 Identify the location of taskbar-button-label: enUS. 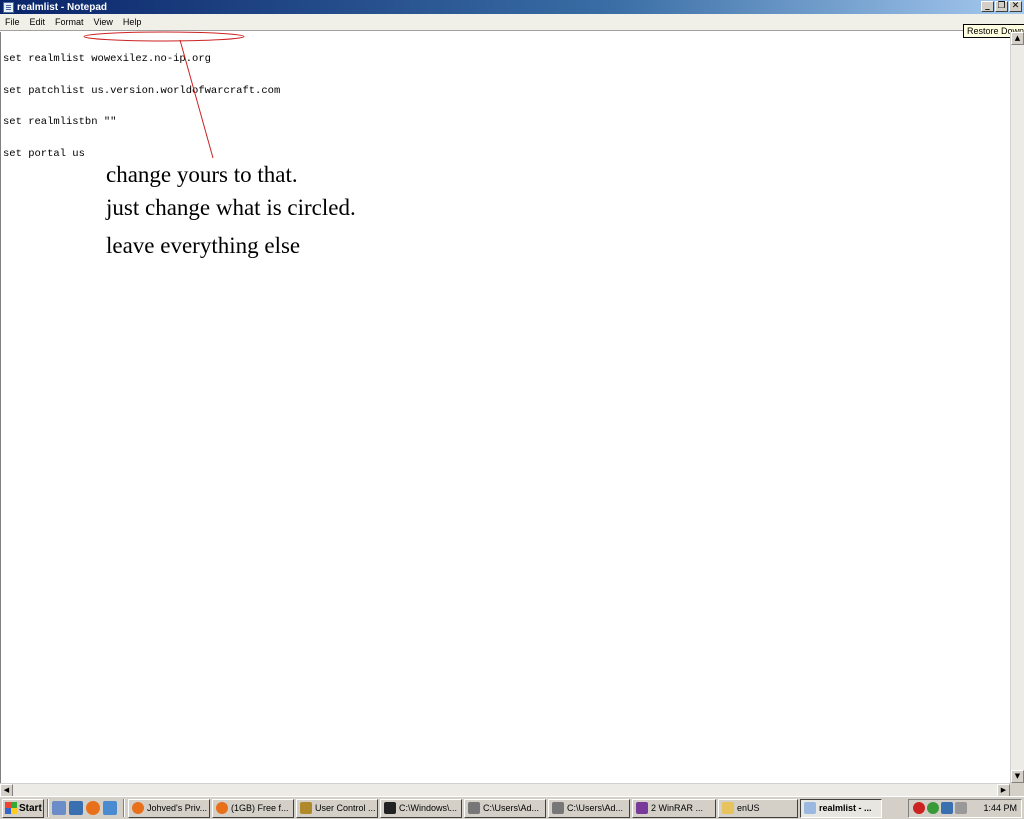
(748, 808).